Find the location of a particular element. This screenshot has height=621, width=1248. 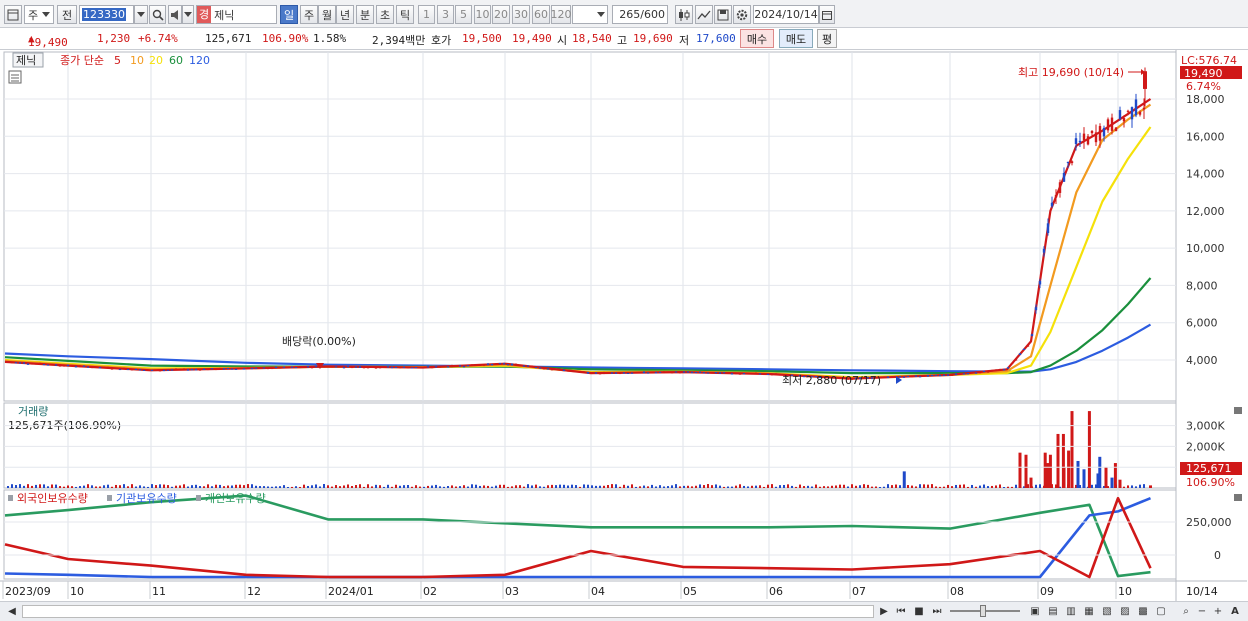

interval-button: 20 is located at coordinates (501, 14).